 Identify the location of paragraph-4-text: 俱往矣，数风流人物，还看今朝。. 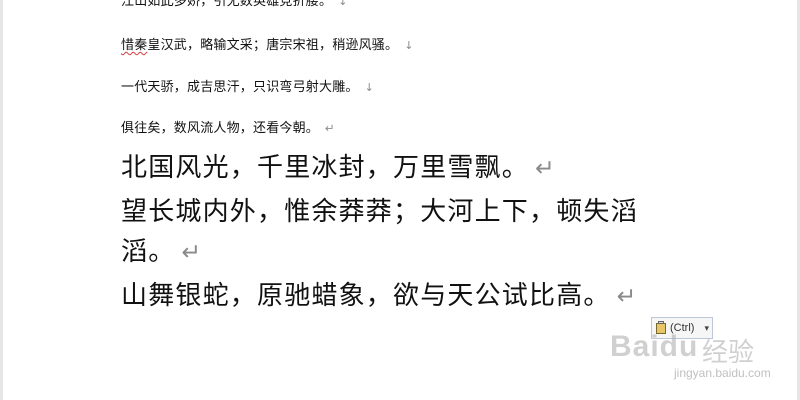
(220, 128).